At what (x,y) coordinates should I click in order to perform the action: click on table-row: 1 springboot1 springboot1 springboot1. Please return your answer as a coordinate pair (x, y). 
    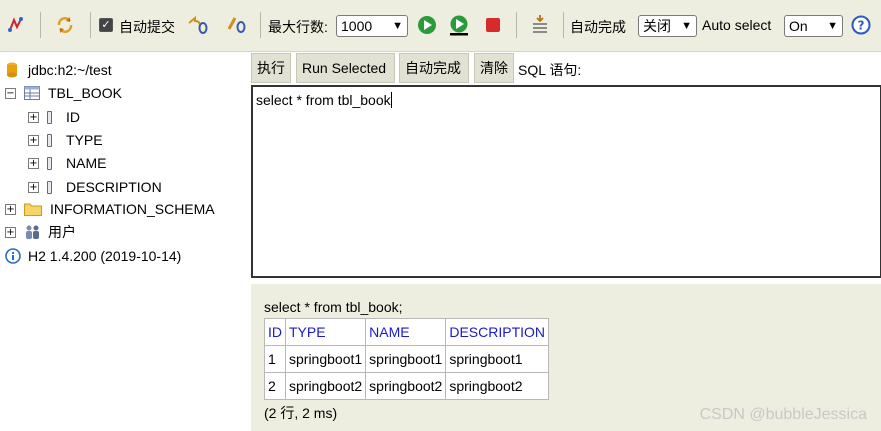
    Looking at the image, I should click on (407, 359).